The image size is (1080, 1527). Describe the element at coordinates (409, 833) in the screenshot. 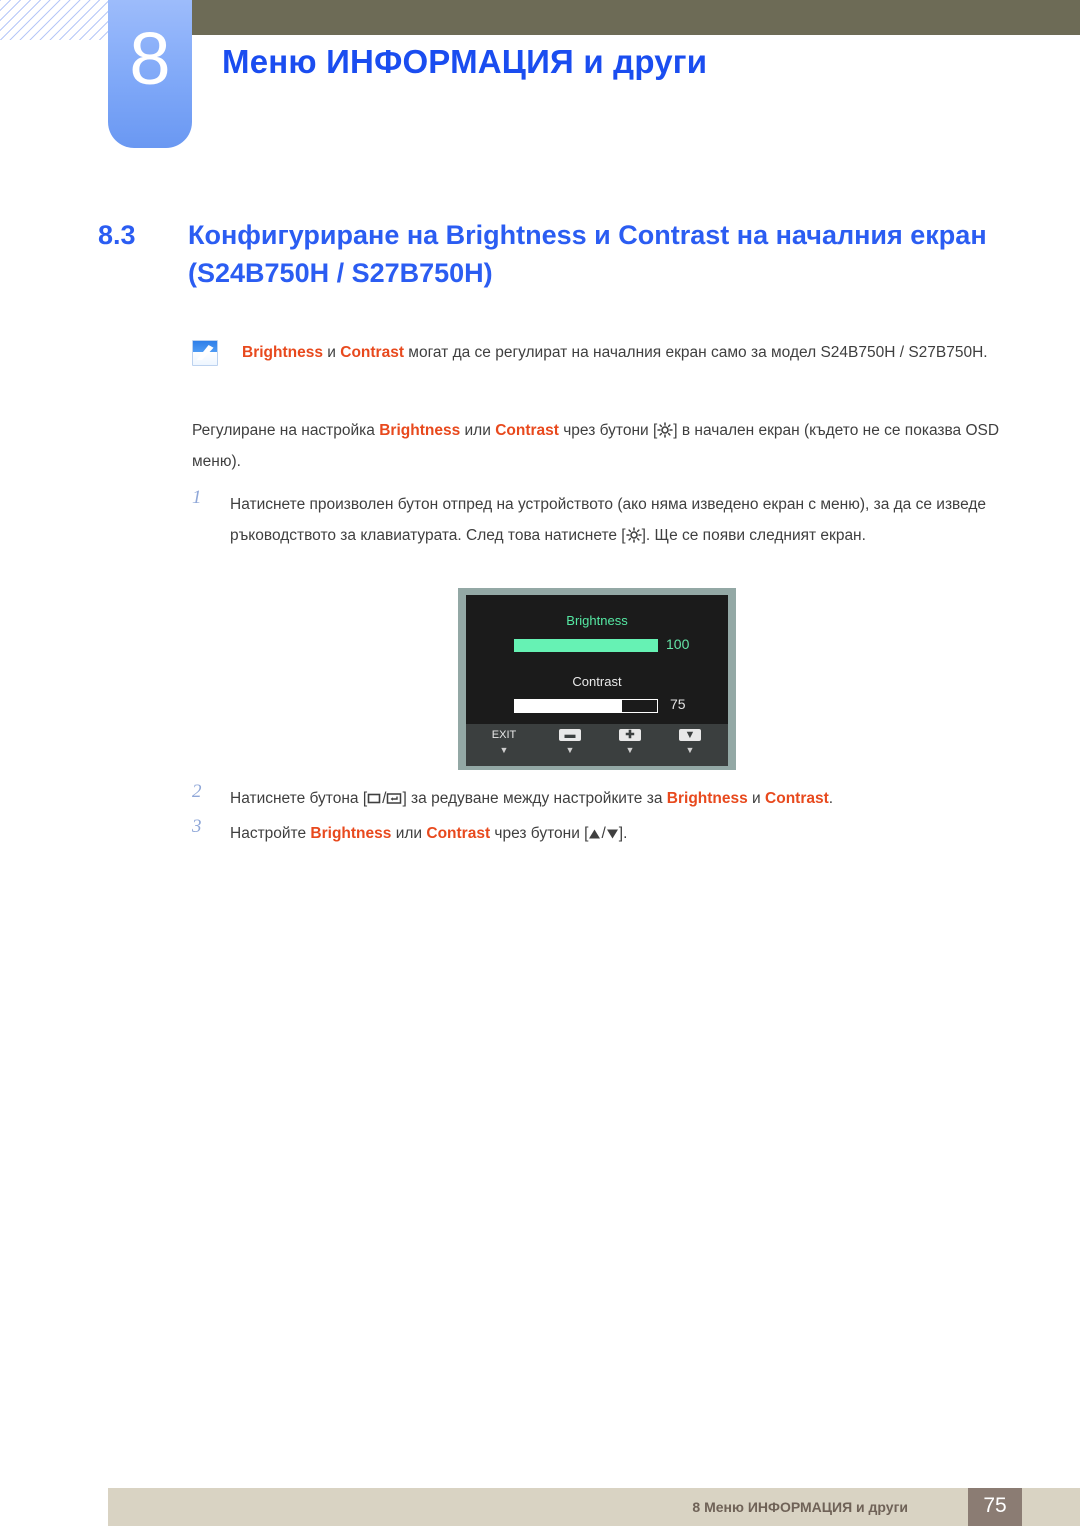

I see `step3-part2: или` at that location.